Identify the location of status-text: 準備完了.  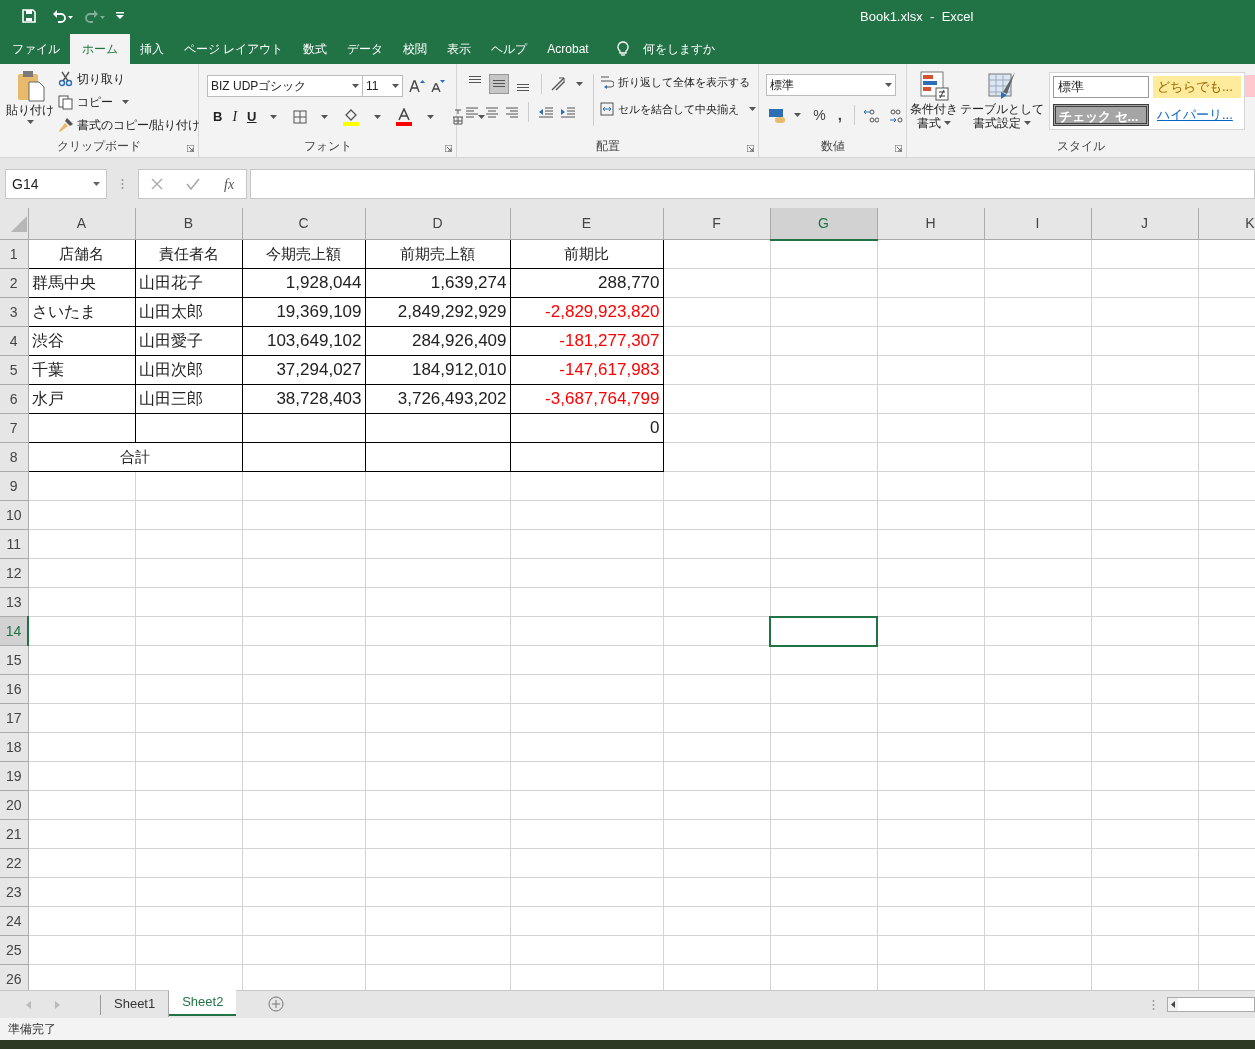
(32, 1029).